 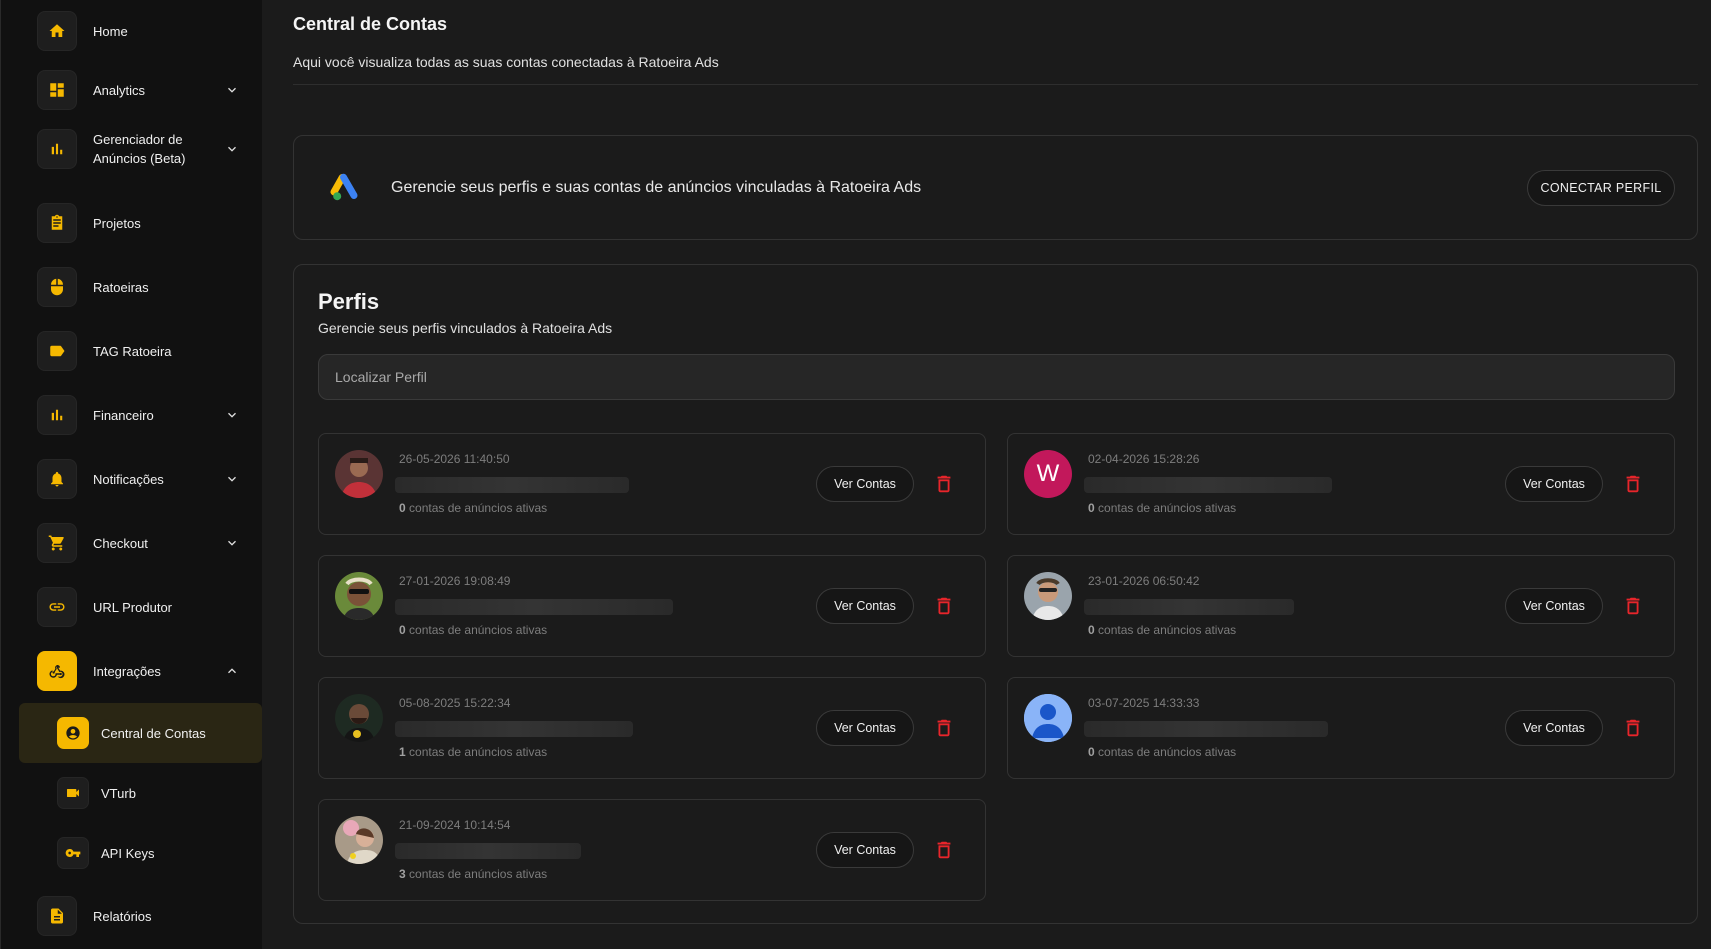 What do you see at coordinates (140, 223) in the screenshot?
I see `sidebar-item-projetos: Projetos` at bounding box center [140, 223].